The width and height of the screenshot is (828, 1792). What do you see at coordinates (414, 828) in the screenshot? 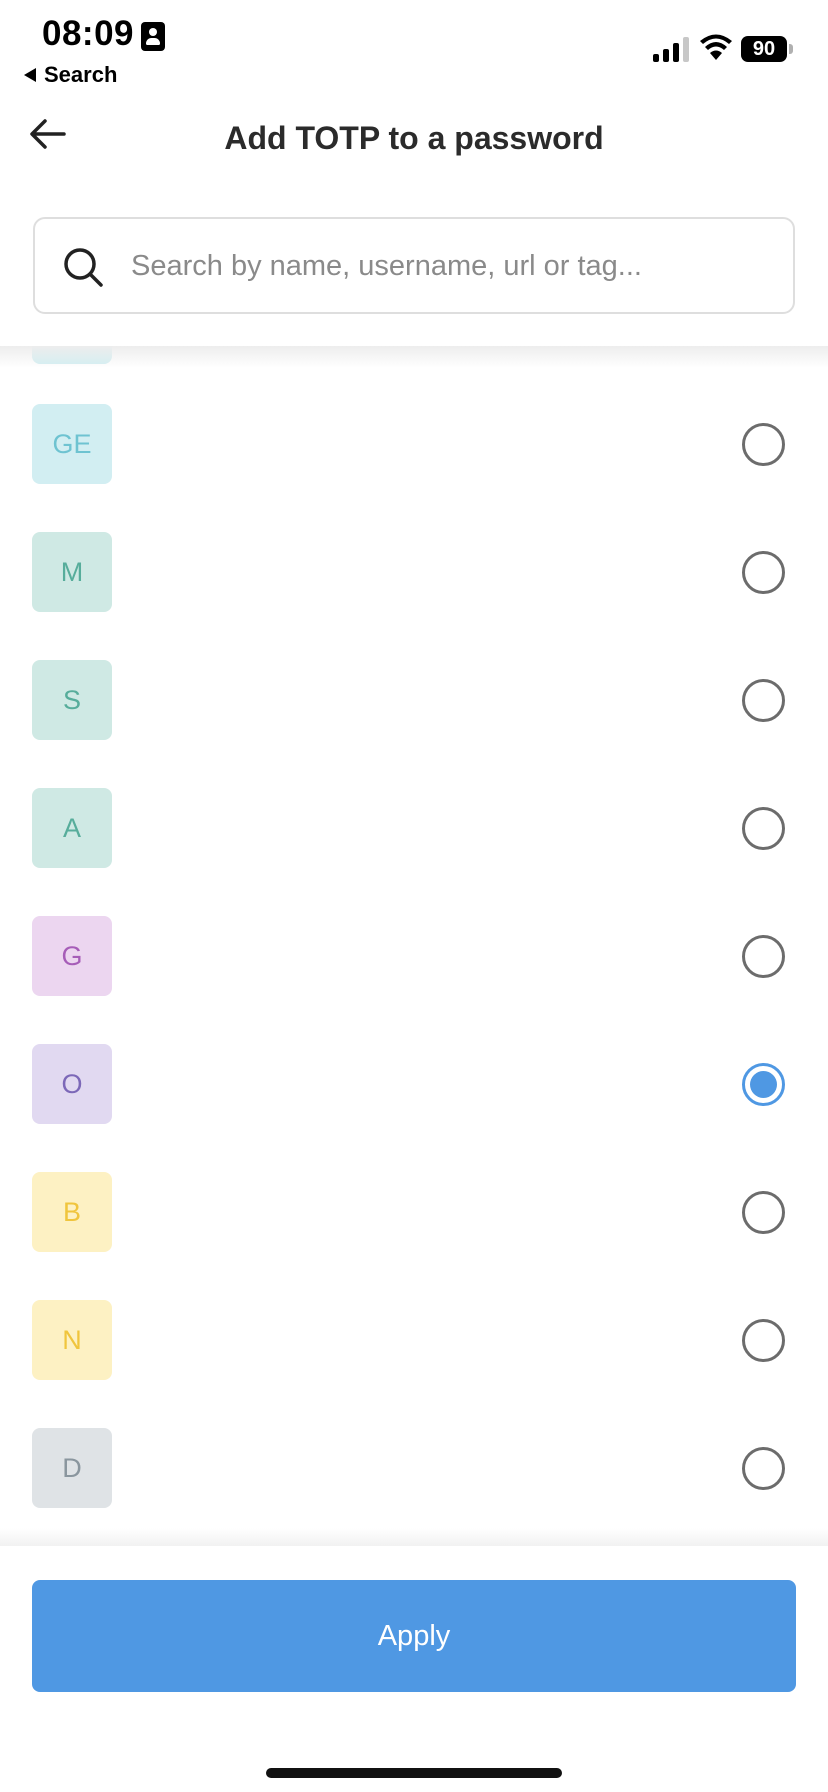
I see `list-item: A` at bounding box center [414, 828].